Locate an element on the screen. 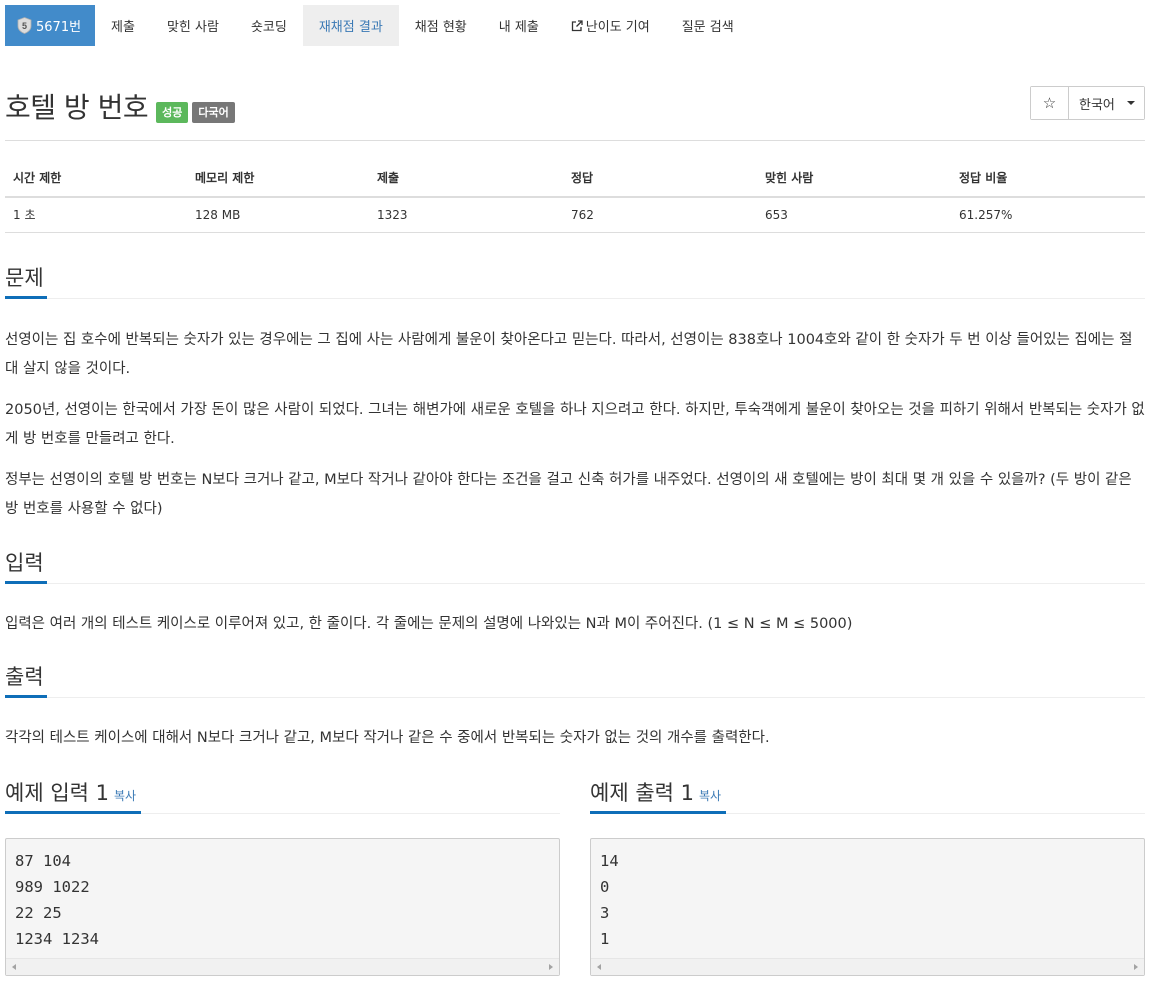  nav-my-submissions: 내 제출 is located at coordinates (519, 25).